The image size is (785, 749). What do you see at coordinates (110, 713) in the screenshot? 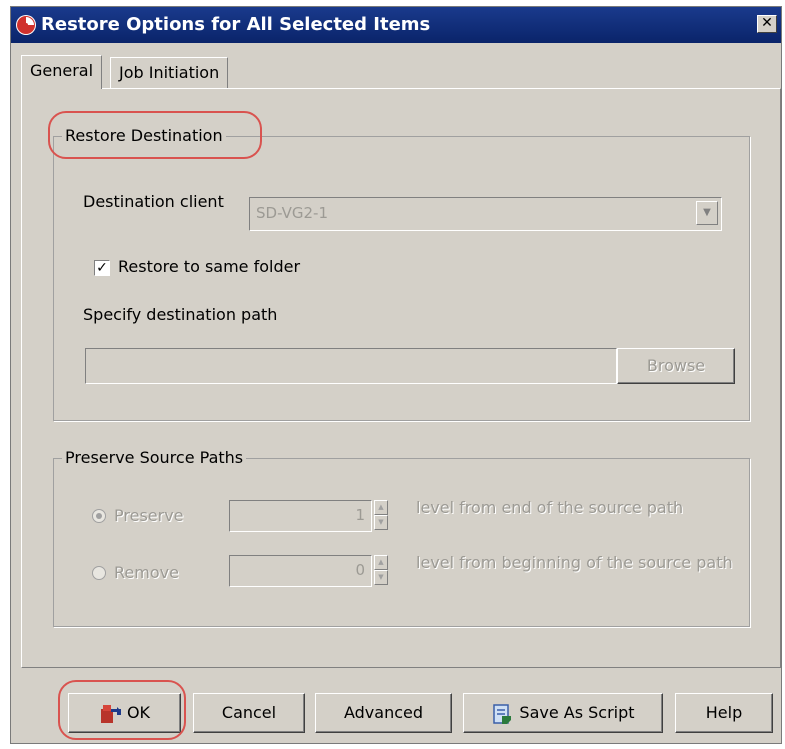
I see `ok-icon` at bounding box center [110, 713].